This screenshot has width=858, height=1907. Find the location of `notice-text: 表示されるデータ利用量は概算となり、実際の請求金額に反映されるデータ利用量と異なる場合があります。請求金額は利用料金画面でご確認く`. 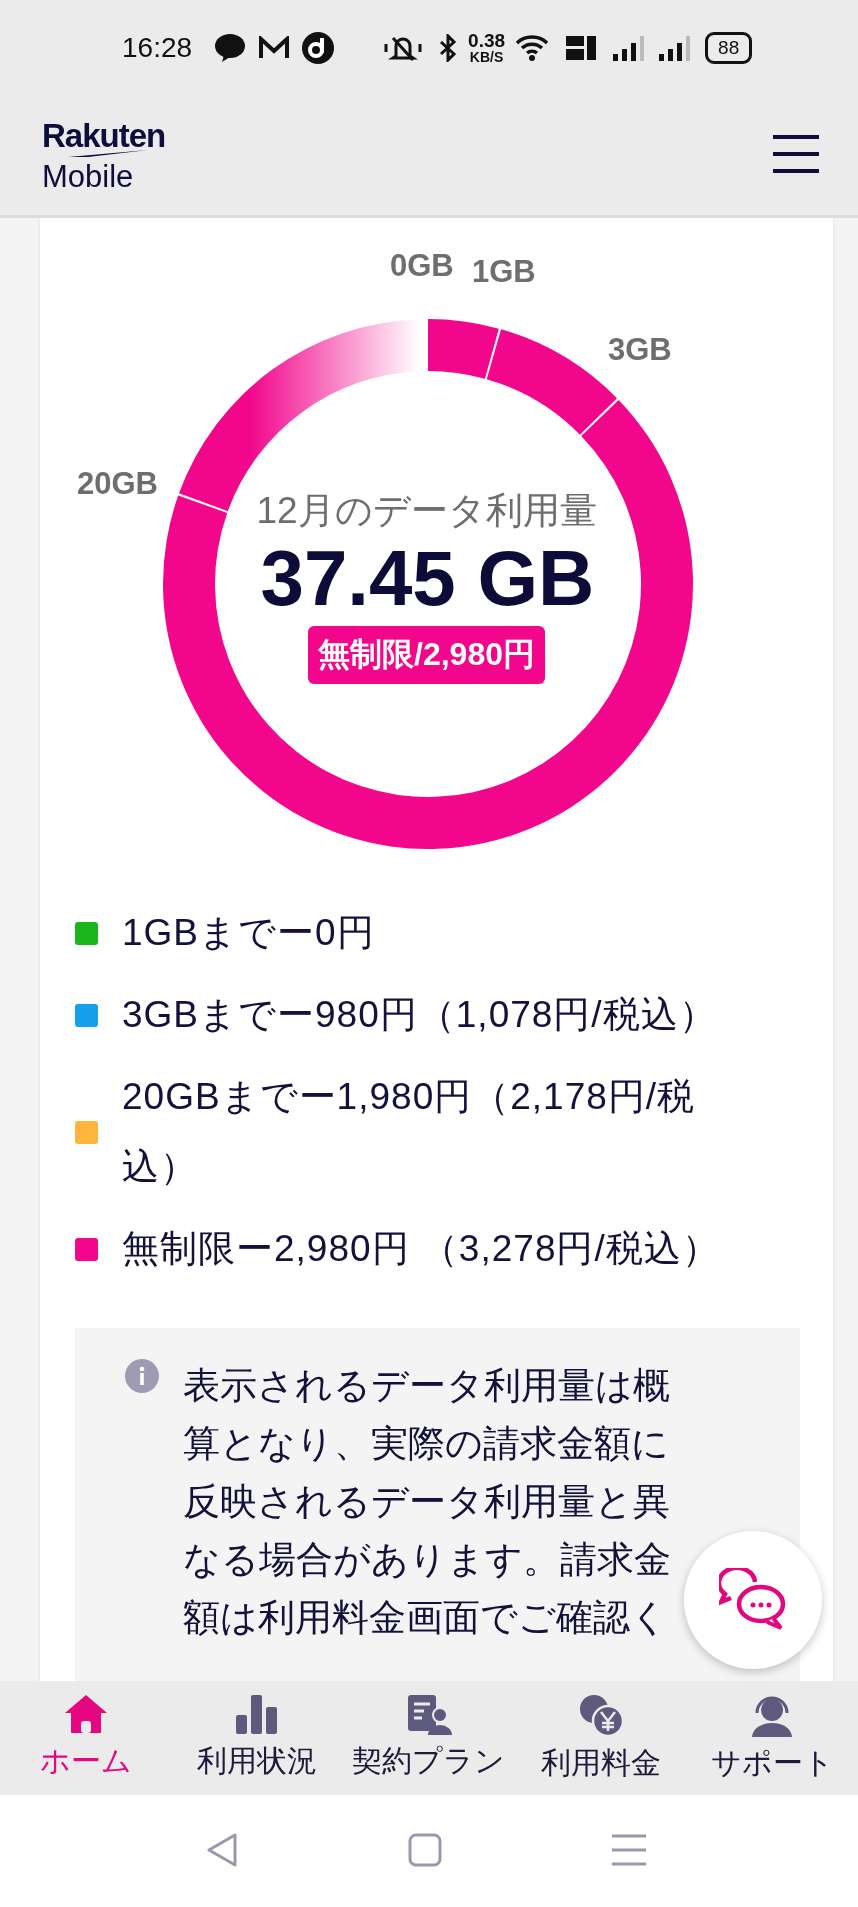

notice-text: 表示されるデータ利用量は概算となり、実際の請求金額に反映されるデータ利用量と異なる場合があります。請求金額は利用料金画面でご確認く is located at coordinates (427, 1502).